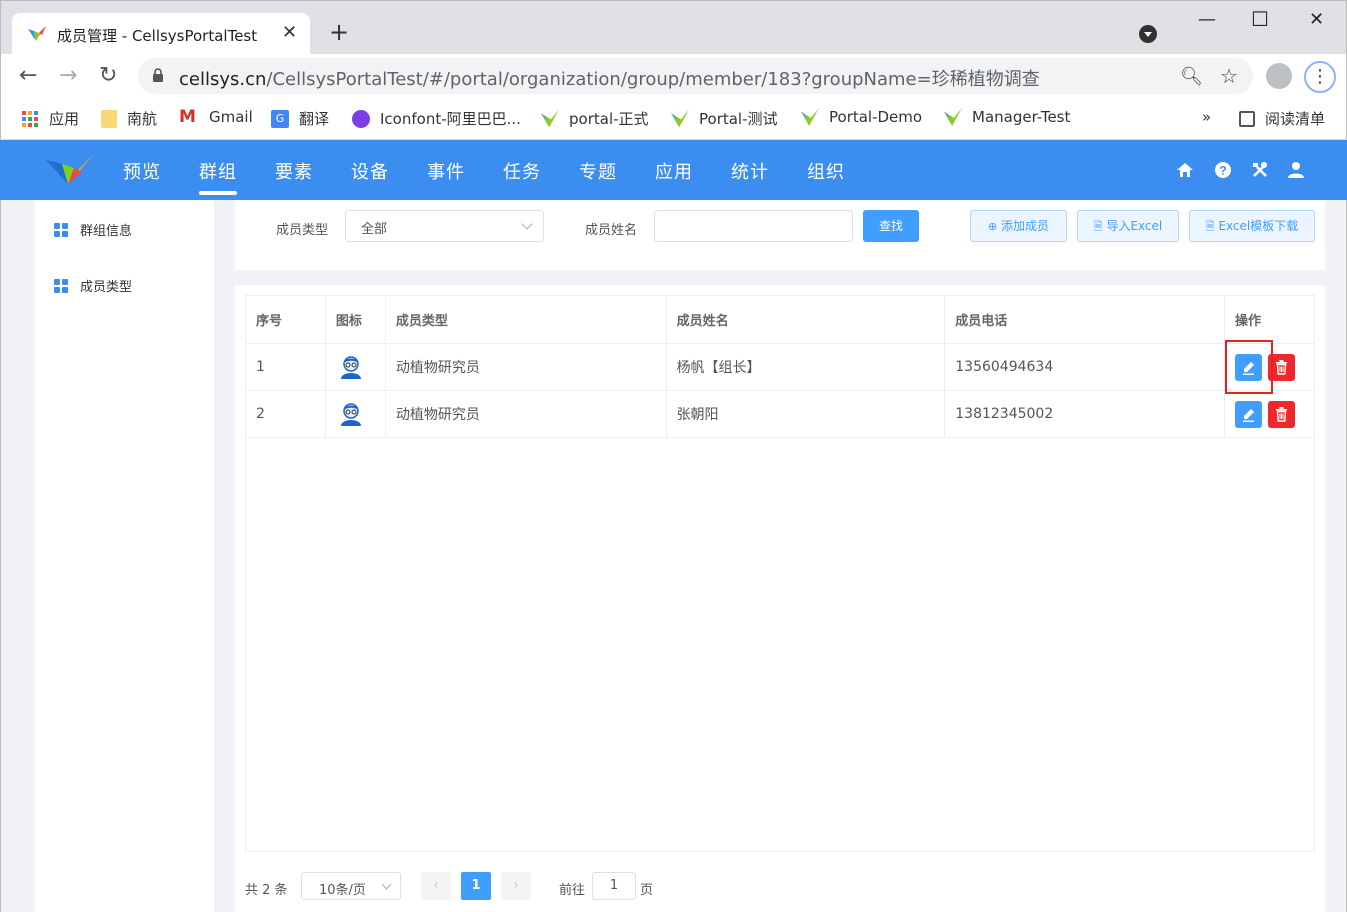 This screenshot has height=912, width=1347. I want to click on bookmark-portal-demo: Portal-Demo, so click(861, 117).